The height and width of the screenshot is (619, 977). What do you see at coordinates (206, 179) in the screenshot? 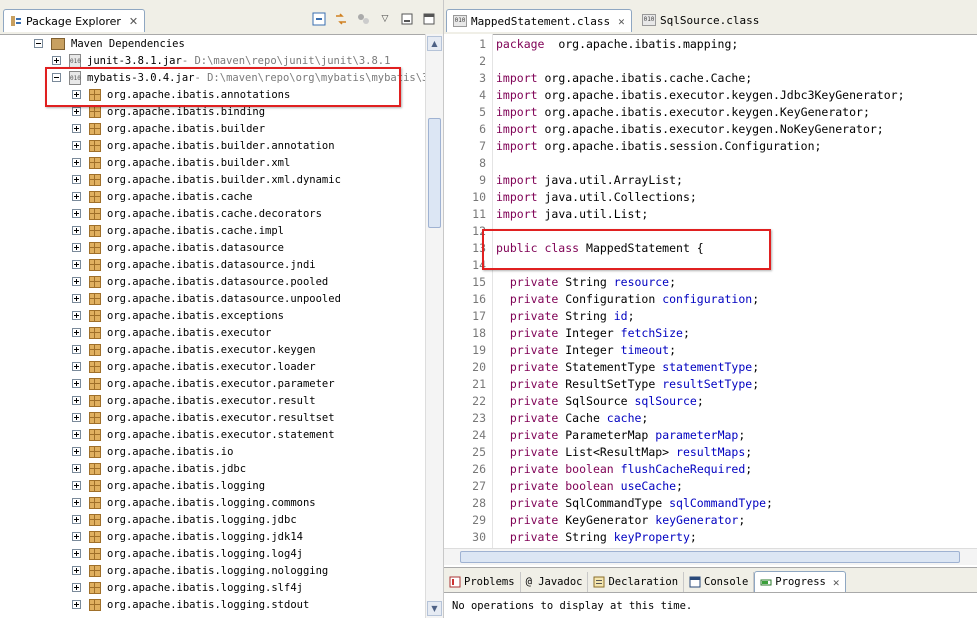
I see `tree-item: org.apache.ibatis.builder.xml.dynamic` at bounding box center [206, 179].